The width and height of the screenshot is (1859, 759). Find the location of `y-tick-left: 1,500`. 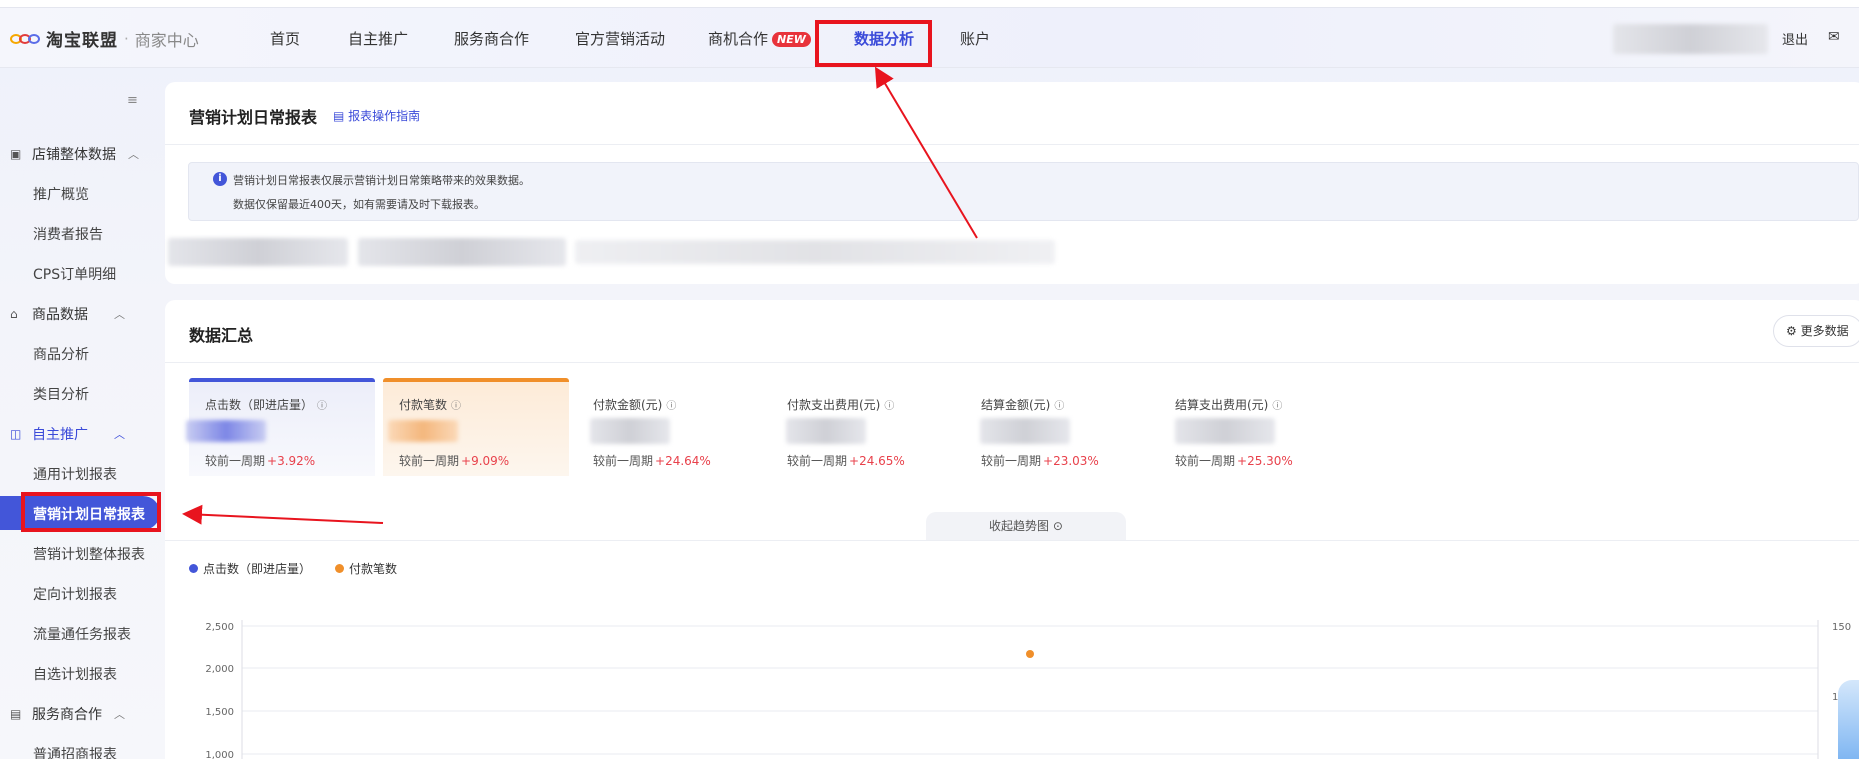

y-tick-left: 1,500 is located at coordinates (219, 712).